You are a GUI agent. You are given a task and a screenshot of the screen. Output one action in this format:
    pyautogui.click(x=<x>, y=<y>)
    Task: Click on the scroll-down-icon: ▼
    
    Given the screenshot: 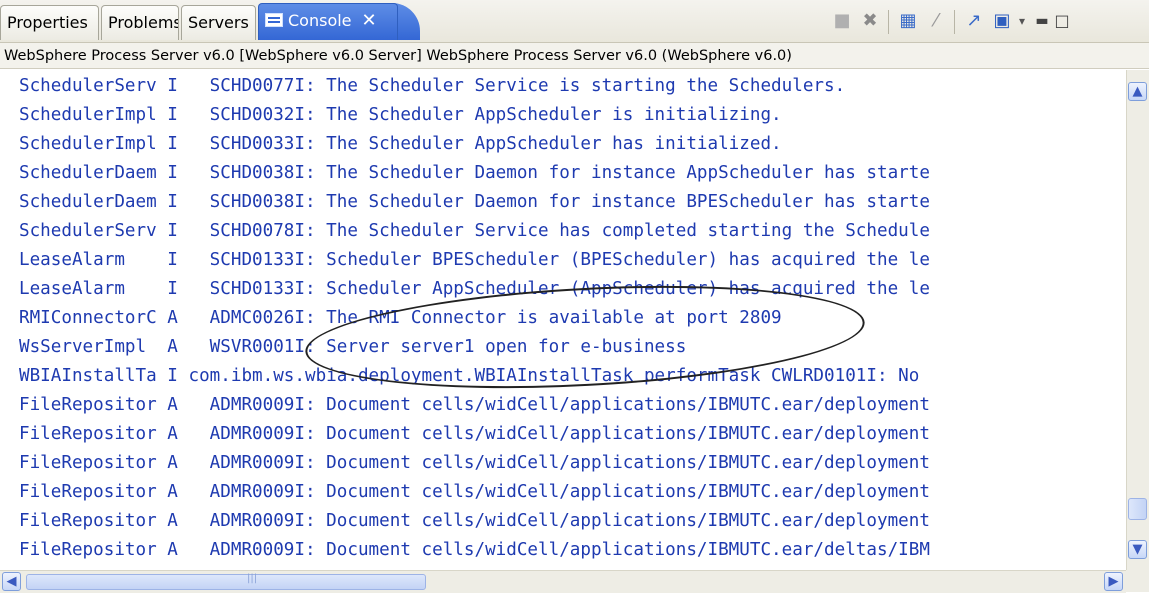 What is the action you would take?
    pyautogui.click(x=1137, y=549)
    